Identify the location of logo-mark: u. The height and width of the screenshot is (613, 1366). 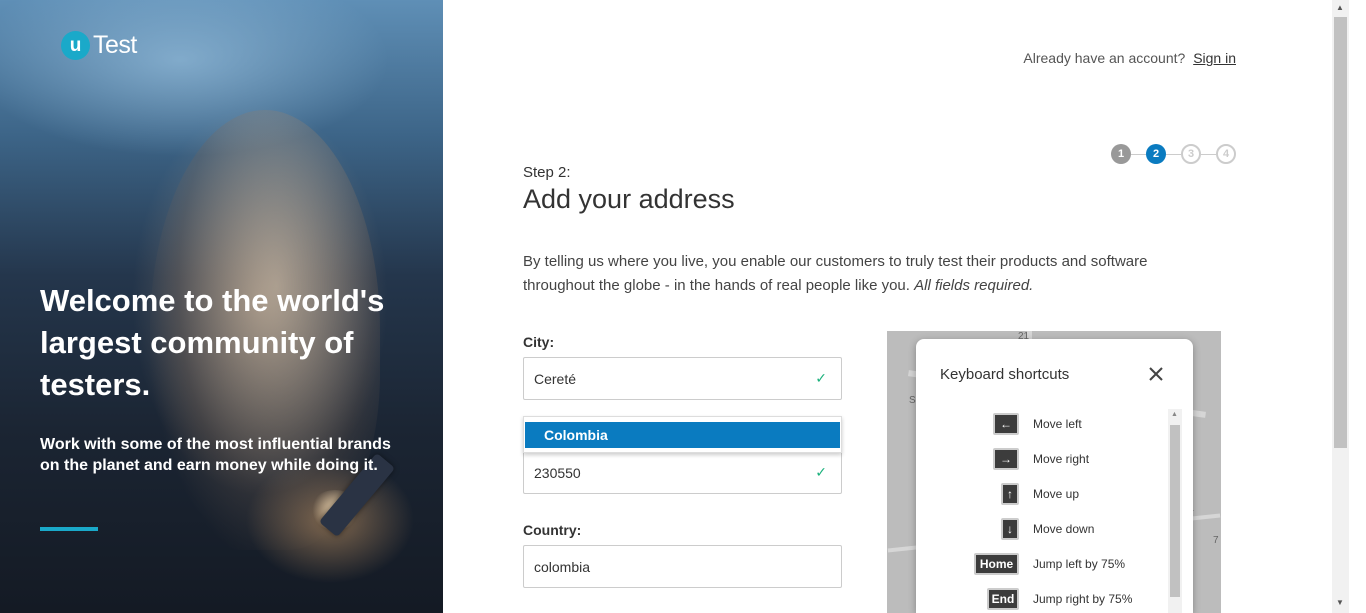
(75, 45).